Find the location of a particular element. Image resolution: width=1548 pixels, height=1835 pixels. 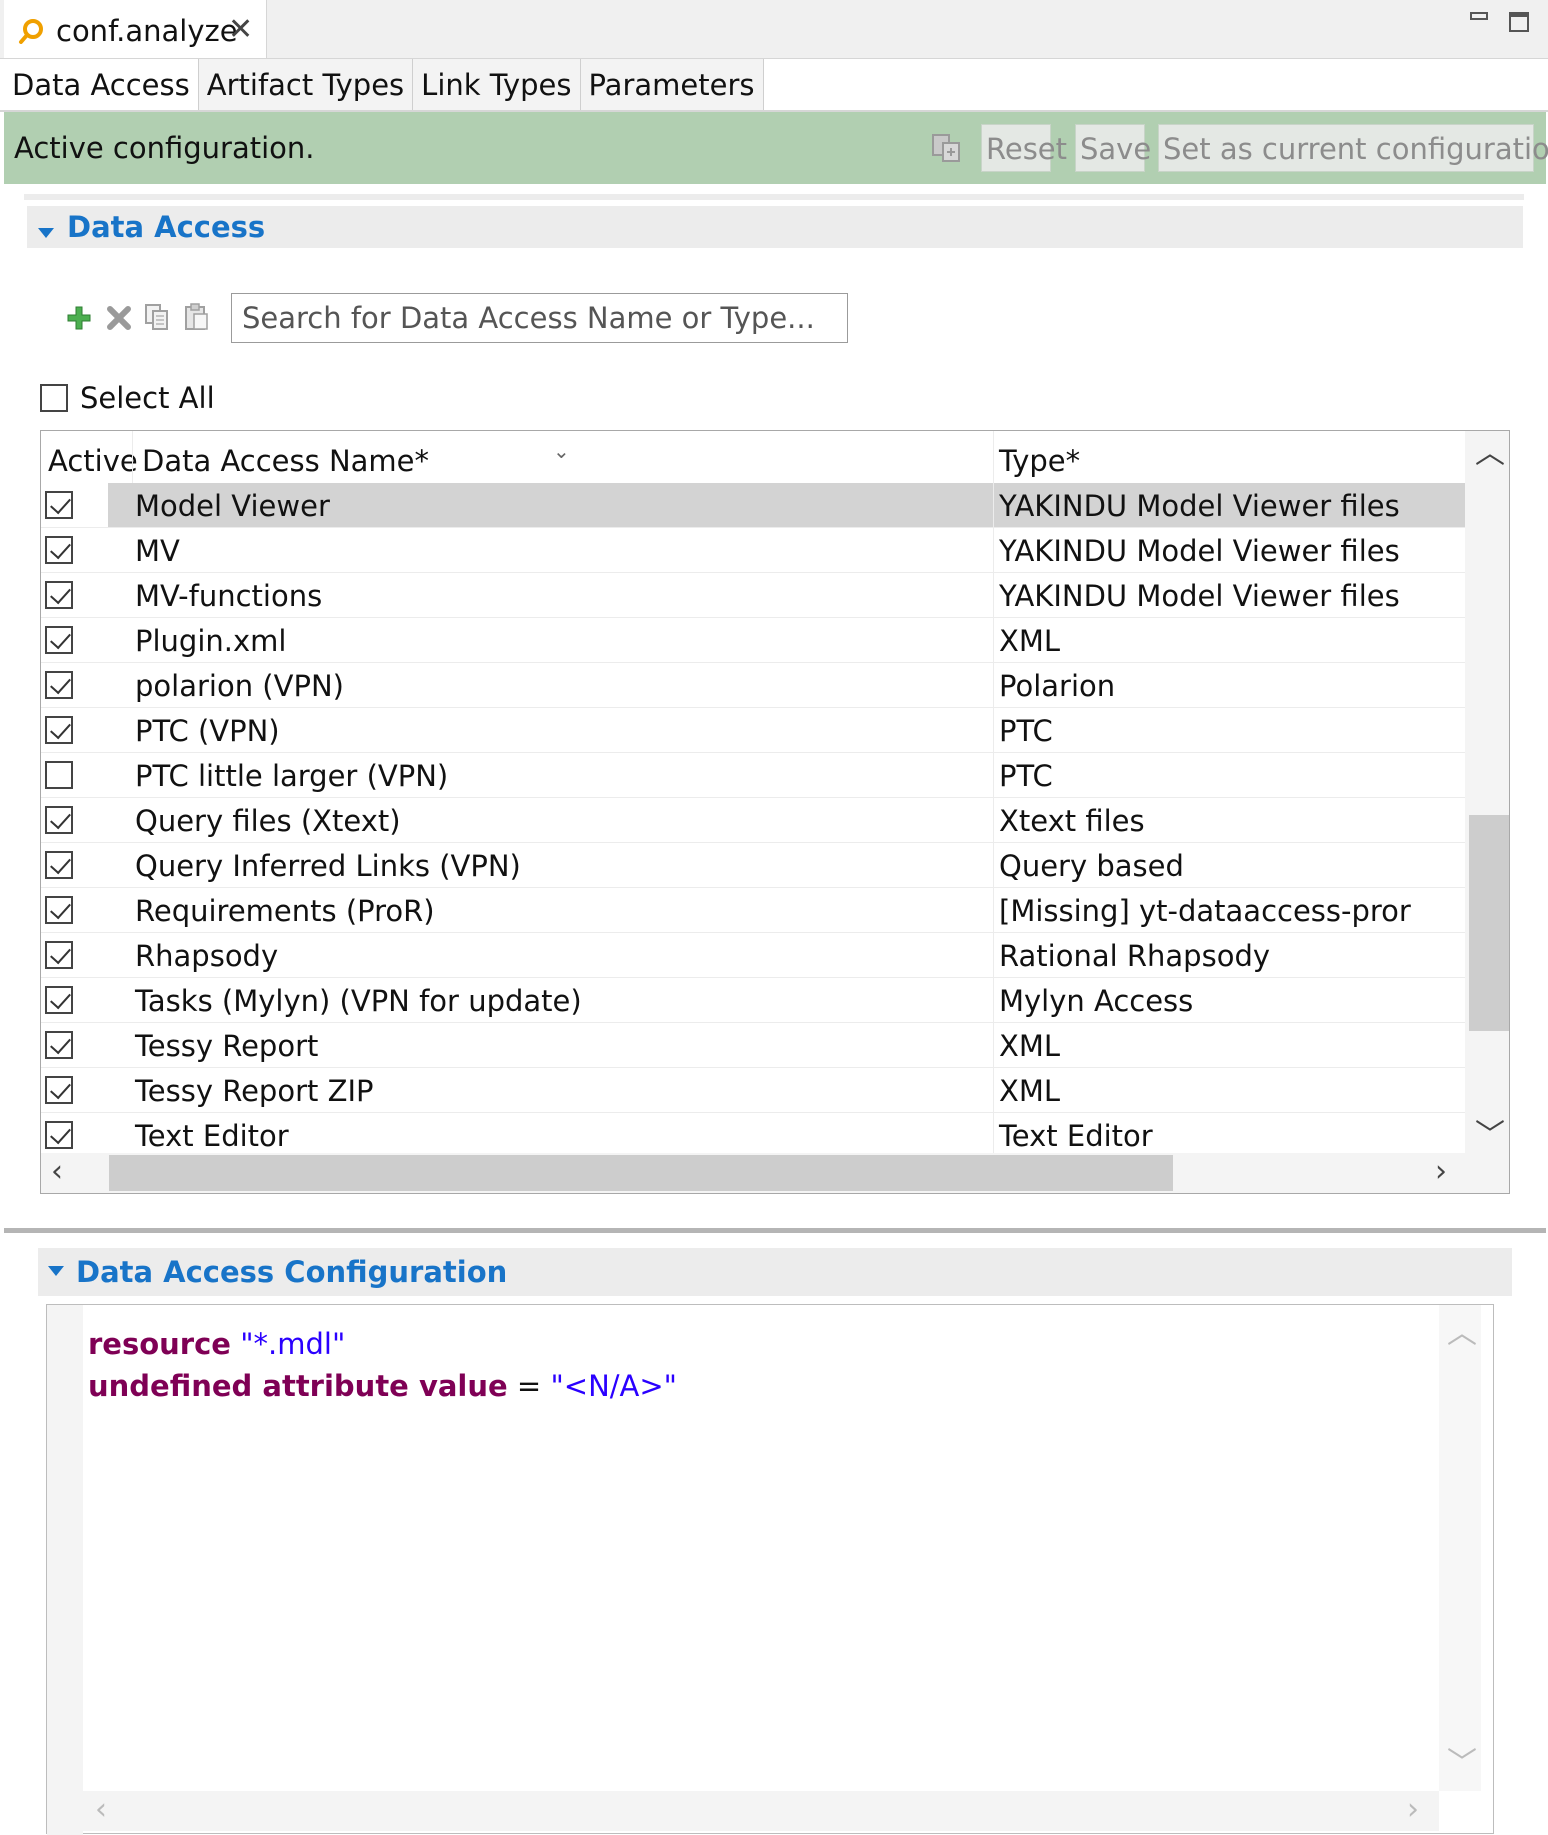

tab-artifact-types: Artifact Types is located at coordinates (306, 85).